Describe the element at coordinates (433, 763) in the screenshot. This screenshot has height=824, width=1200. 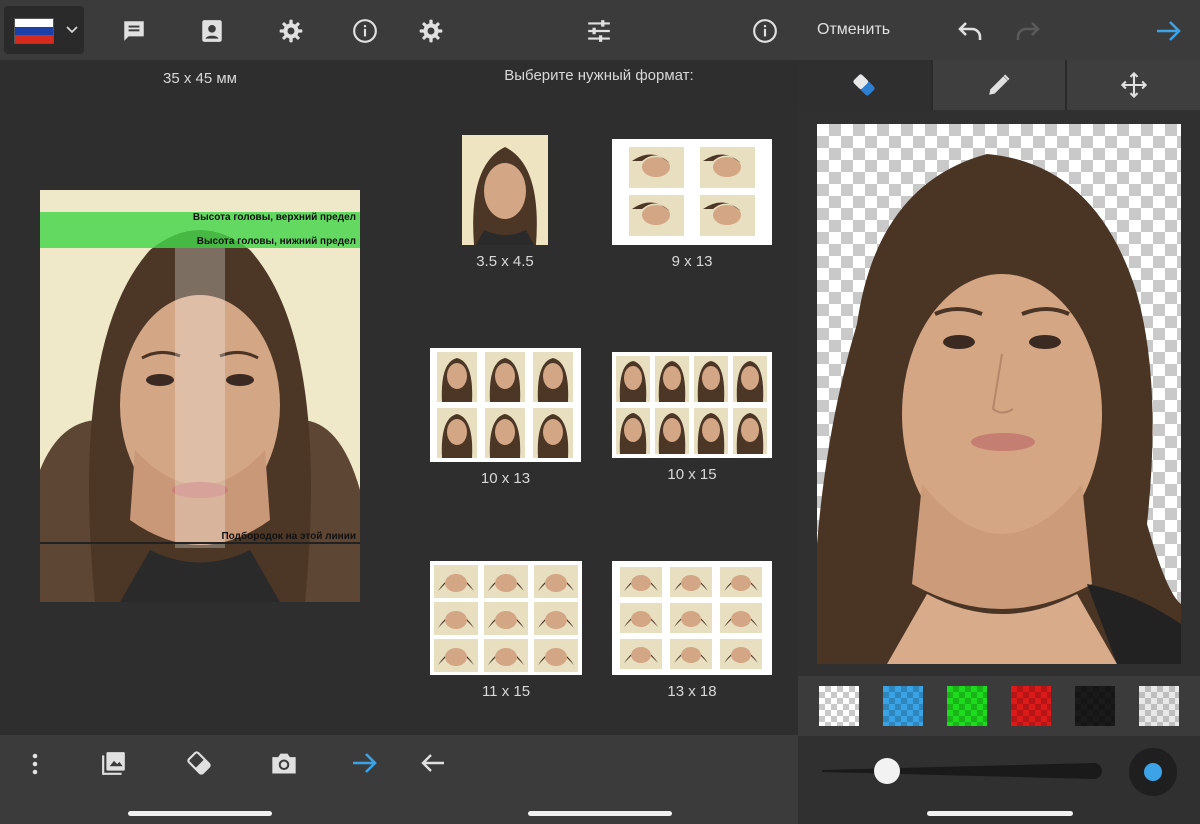
I see `back-arrow-icon` at that location.